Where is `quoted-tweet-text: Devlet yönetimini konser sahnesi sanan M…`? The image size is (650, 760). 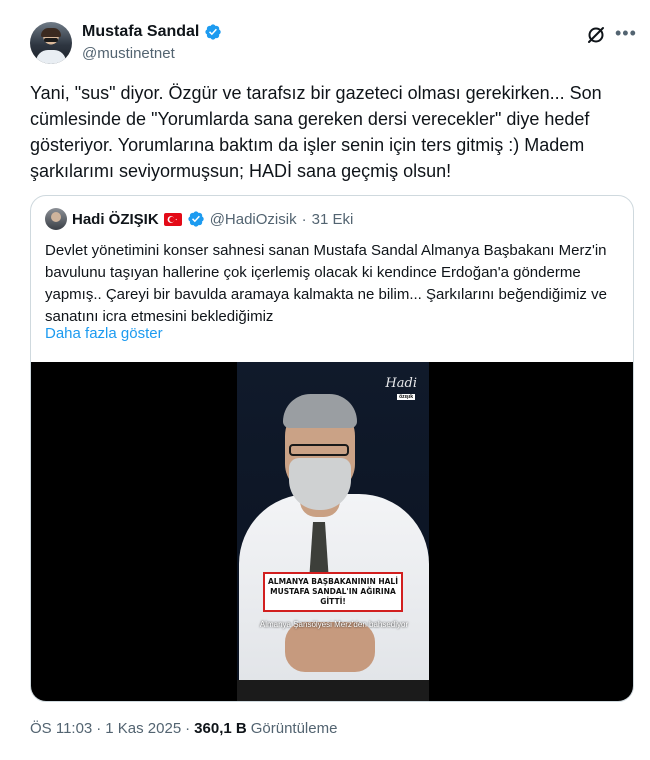 quoted-tweet-text: Devlet yönetimini konser sahnesi sanan M… is located at coordinates (326, 283).